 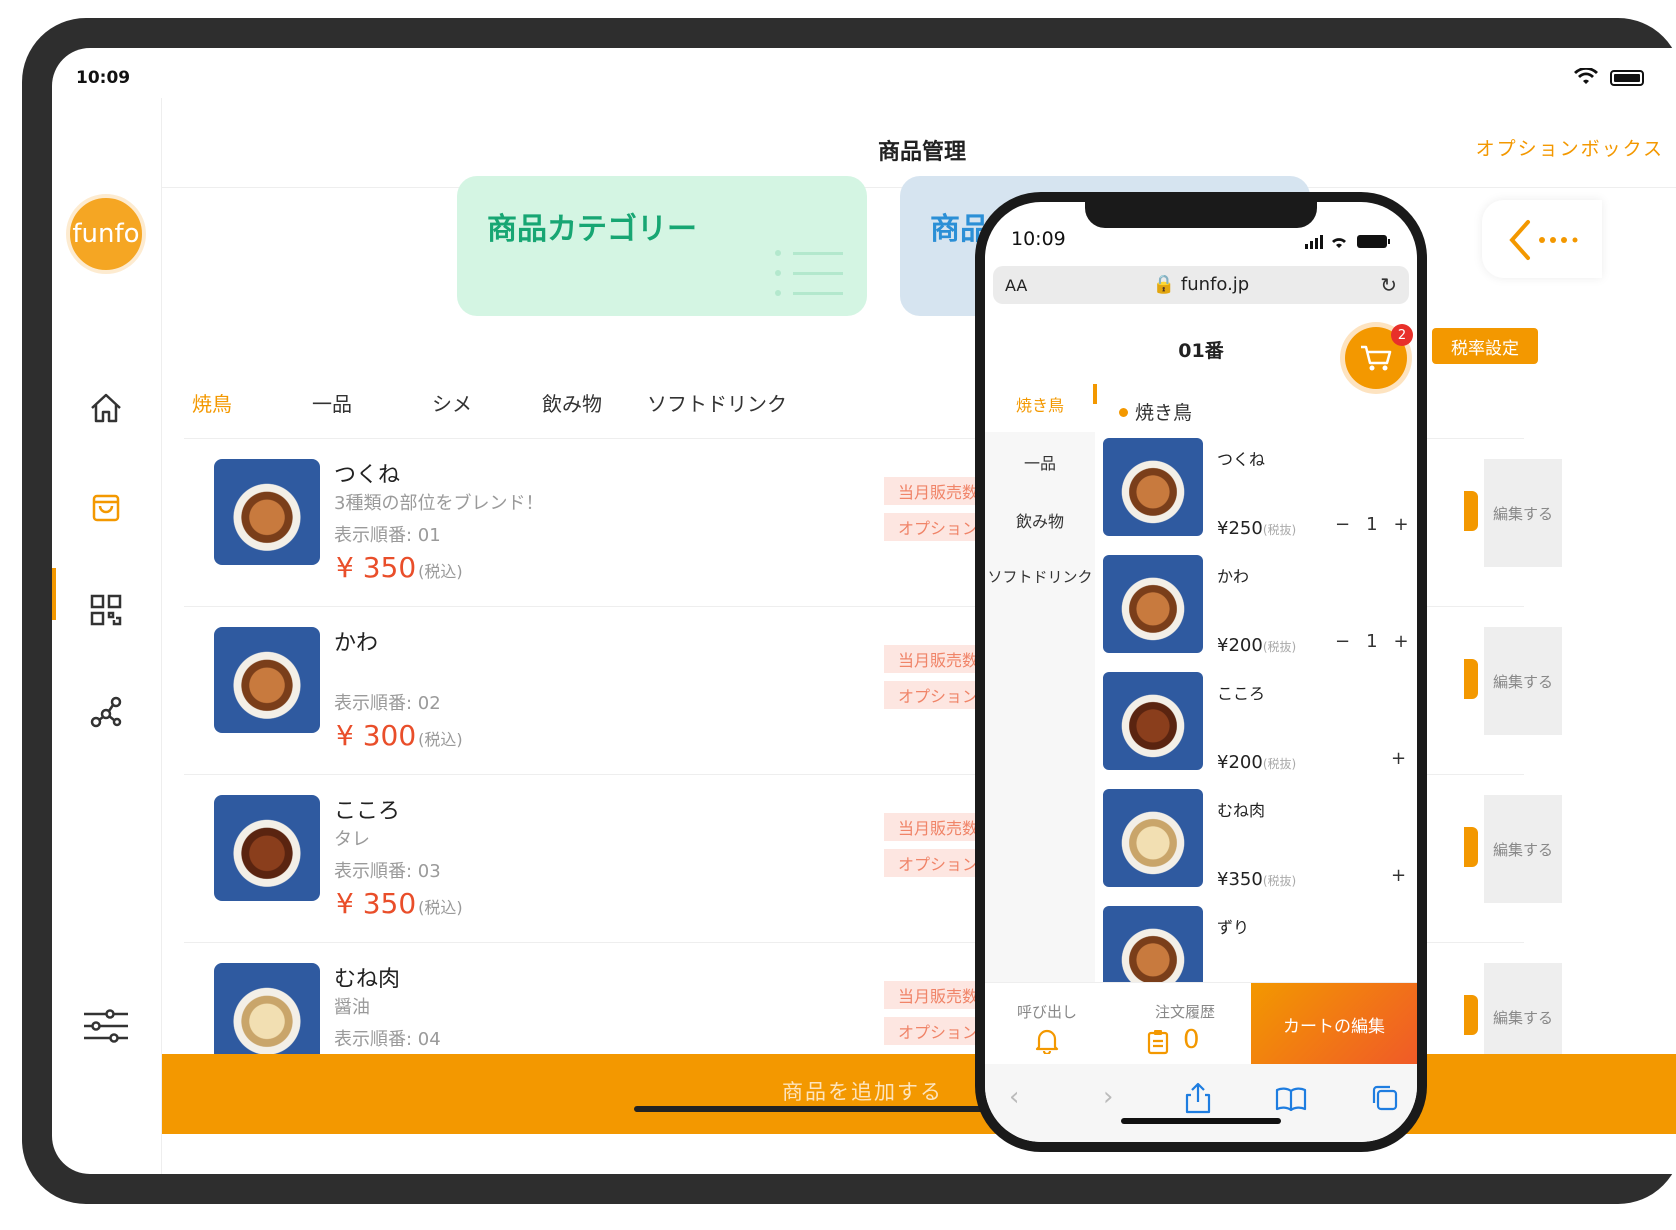 I want to click on product-order: 表示順番: 04, so click(x=387, y=1039).